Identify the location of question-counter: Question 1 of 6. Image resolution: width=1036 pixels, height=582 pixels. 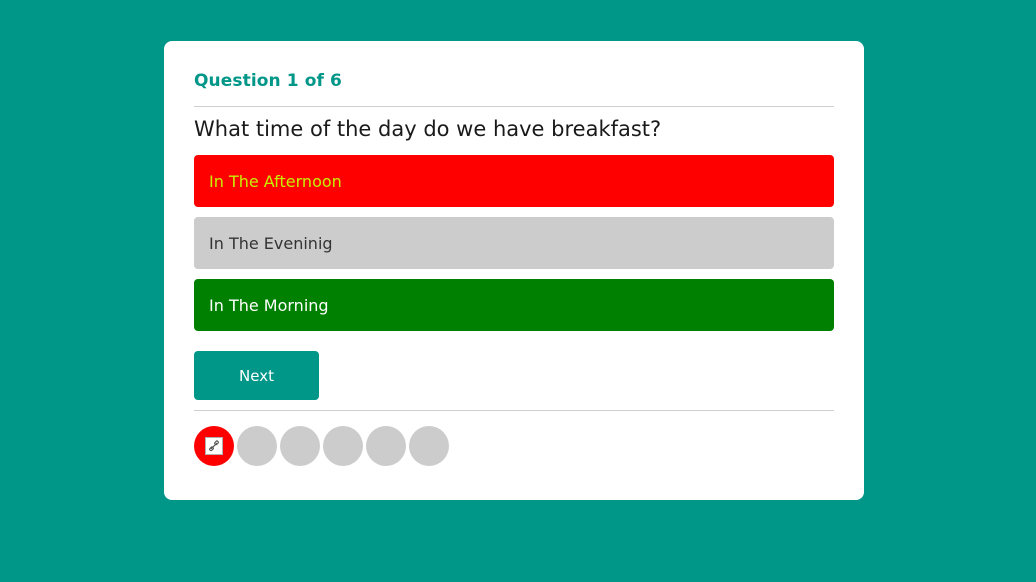
(268, 81).